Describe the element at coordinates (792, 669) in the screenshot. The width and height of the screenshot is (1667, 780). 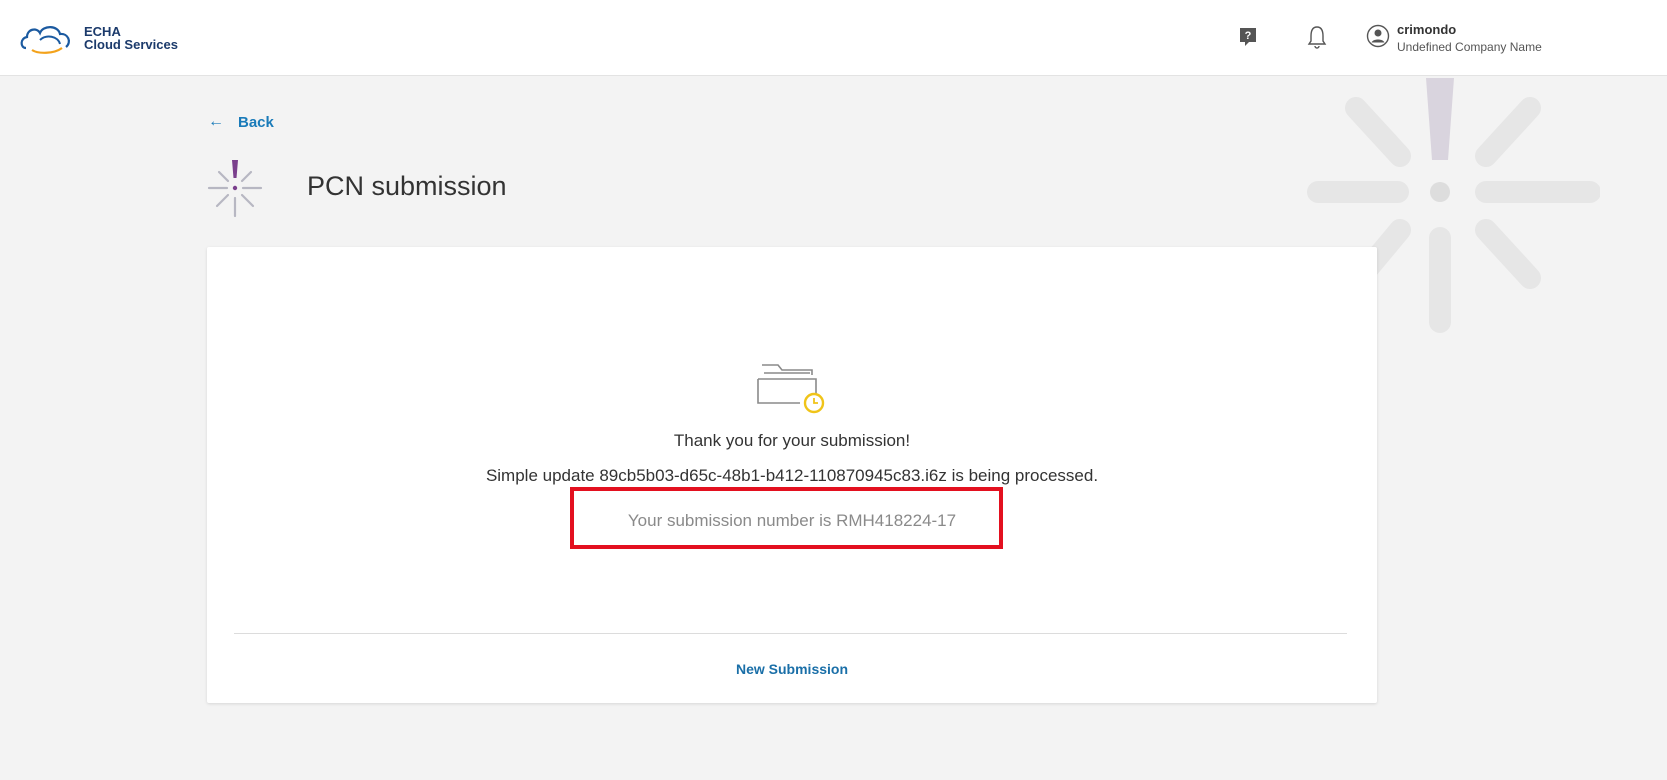
I see `new-submission-button: New Submission` at that location.